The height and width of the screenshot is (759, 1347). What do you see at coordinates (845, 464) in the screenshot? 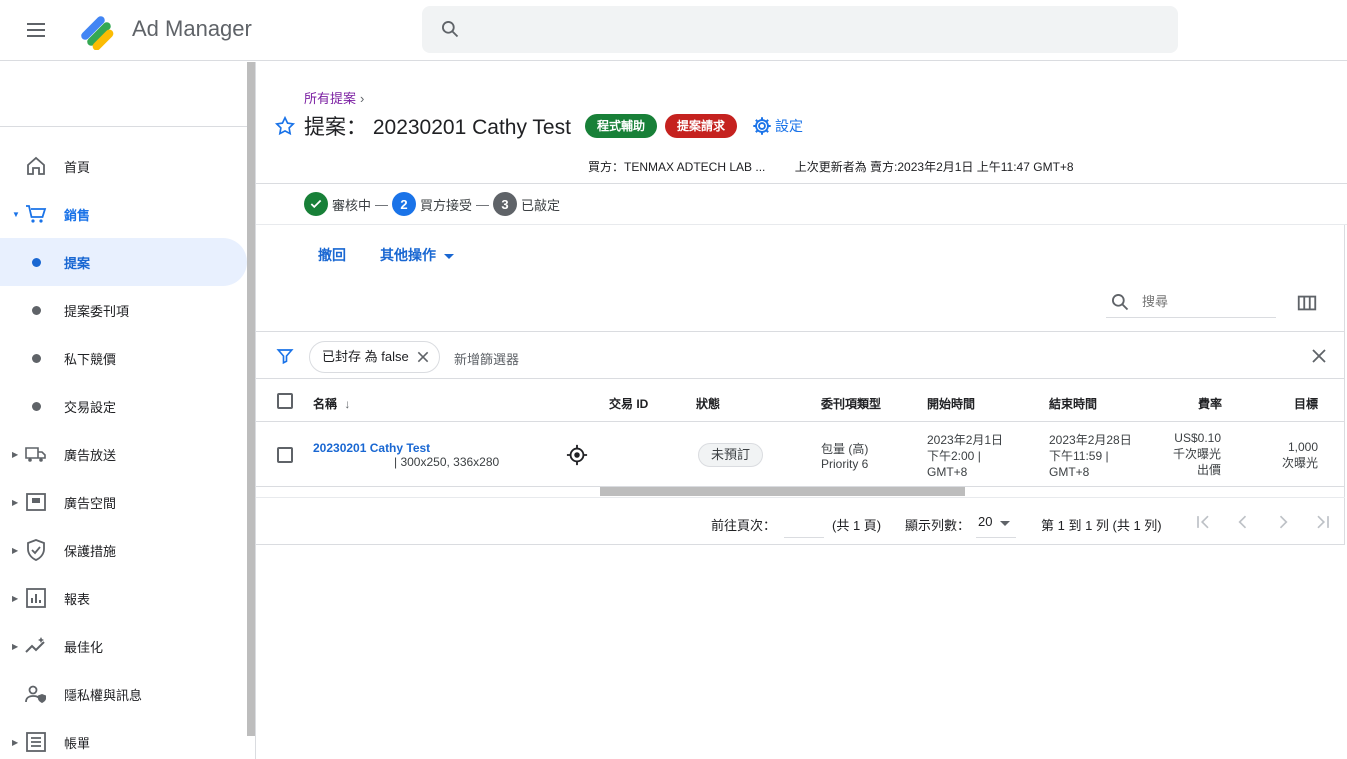
I see `type-priority: Priority 6` at bounding box center [845, 464].